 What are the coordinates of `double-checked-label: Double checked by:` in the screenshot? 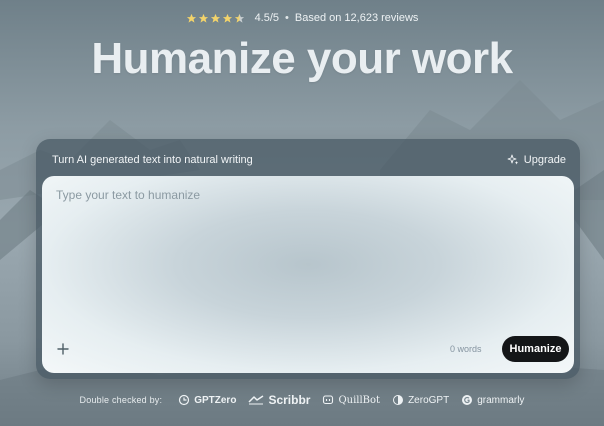 It's located at (121, 400).